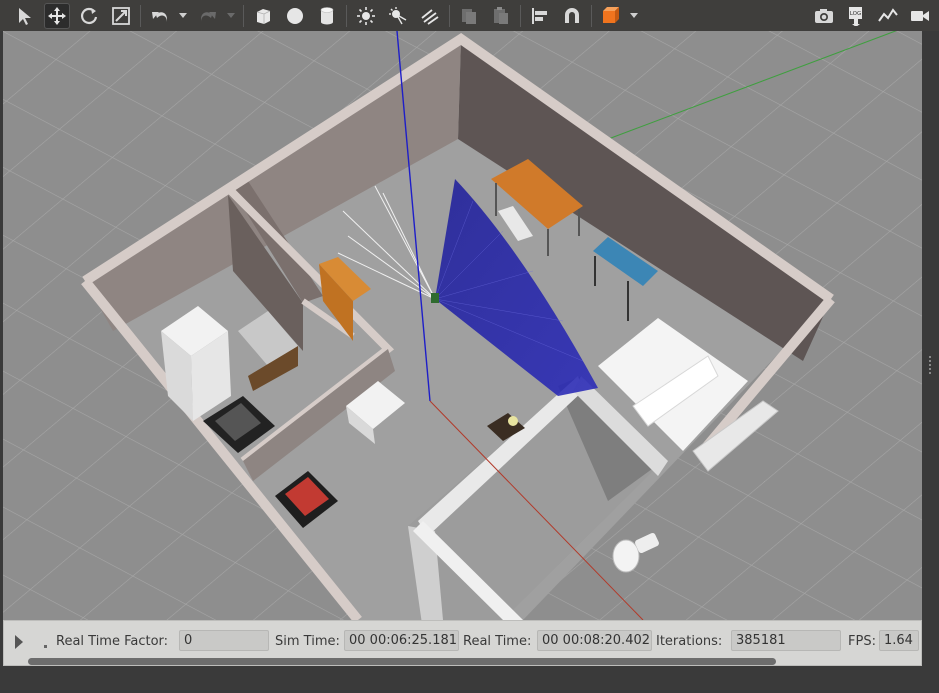 The width and height of the screenshot is (939, 693). I want to click on screenshot-icon, so click(824, 15).